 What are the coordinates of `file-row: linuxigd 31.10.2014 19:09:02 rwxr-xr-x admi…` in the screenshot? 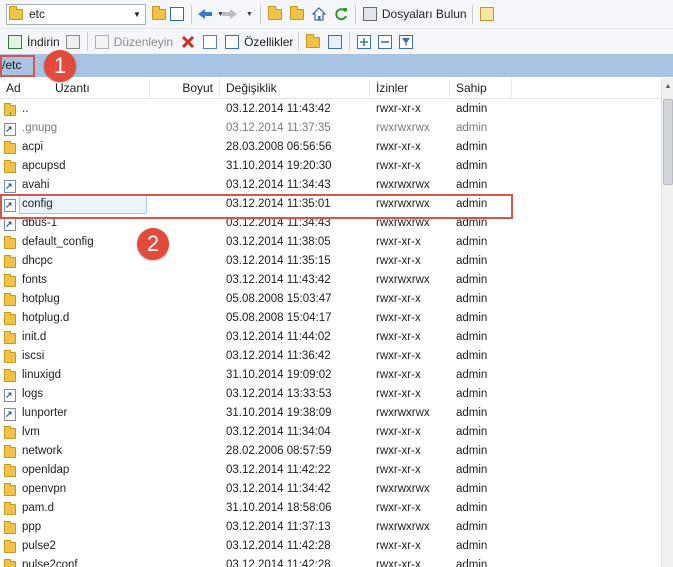 It's located at (330, 375).